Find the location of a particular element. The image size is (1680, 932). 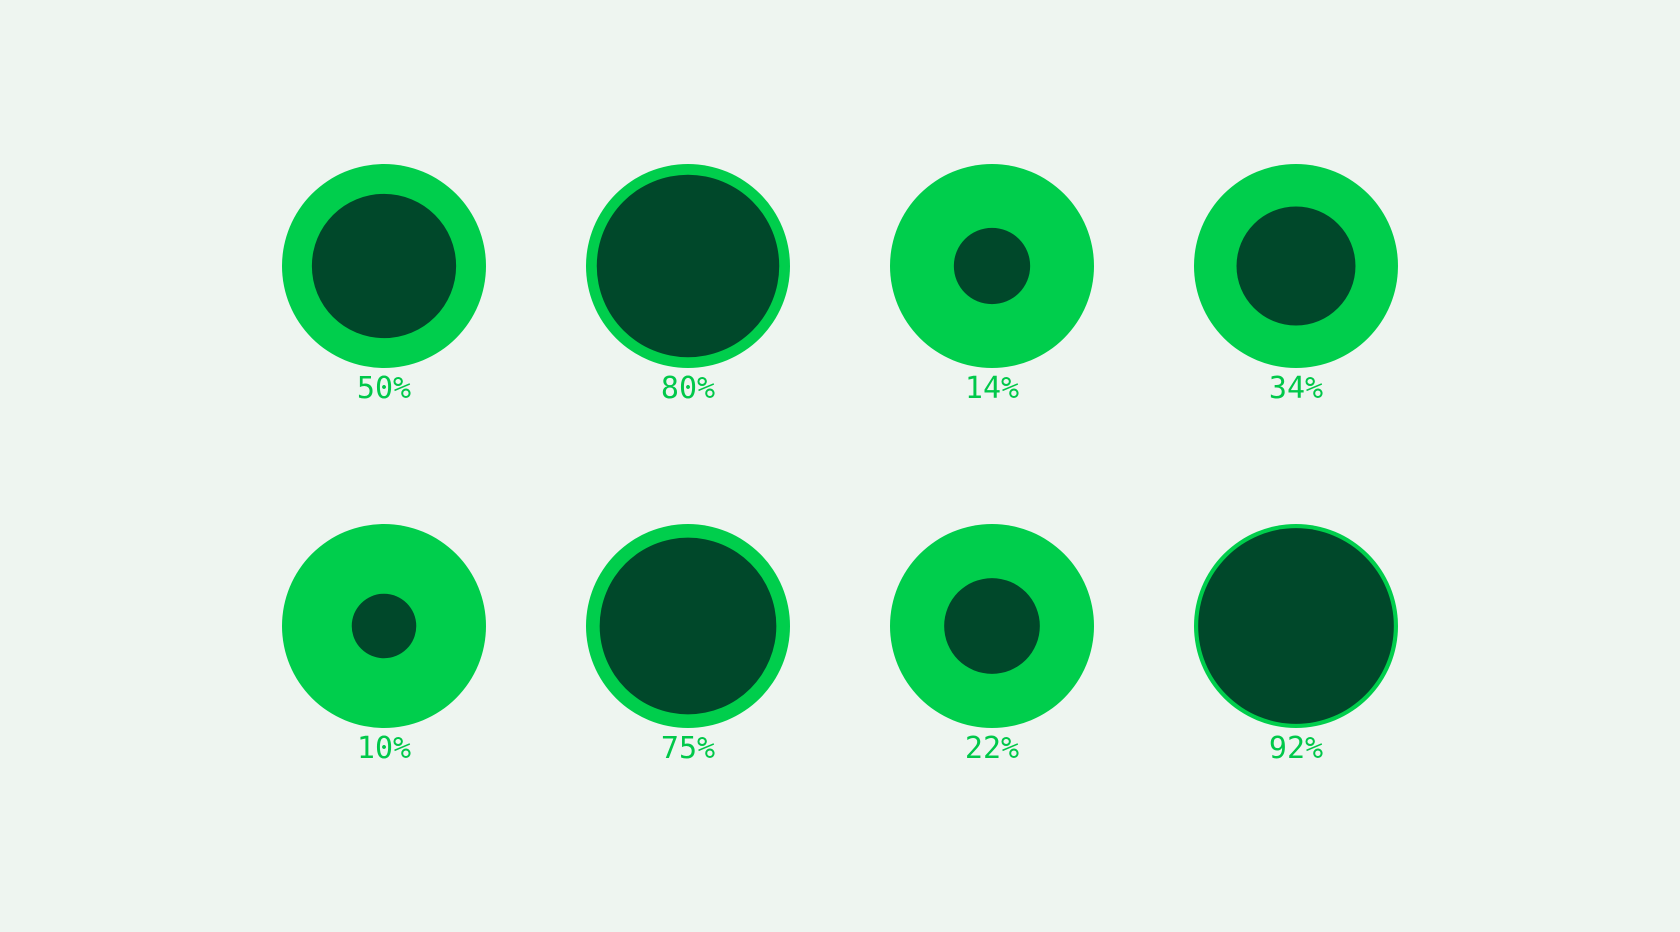

percentage-label: 34% is located at coordinates (1296, 388).